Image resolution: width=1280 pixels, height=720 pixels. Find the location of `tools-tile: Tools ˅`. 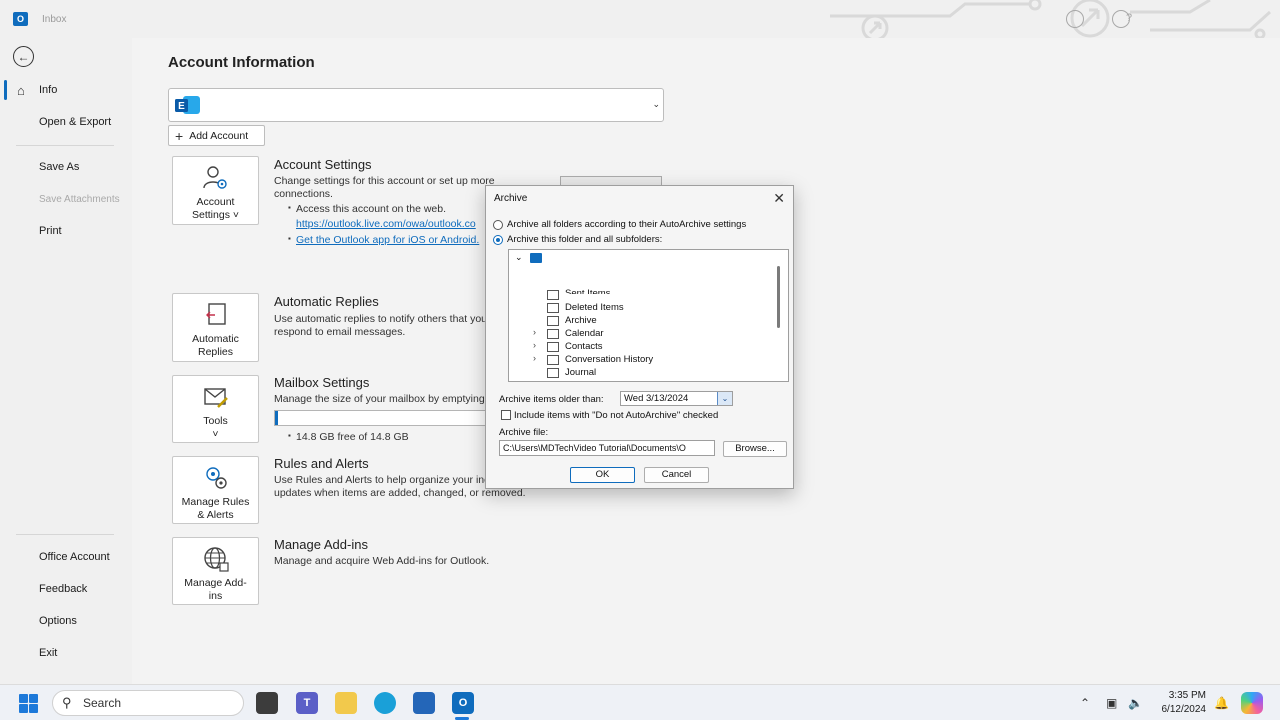

tools-tile: Tools ˅ is located at coordinates (215, 409).